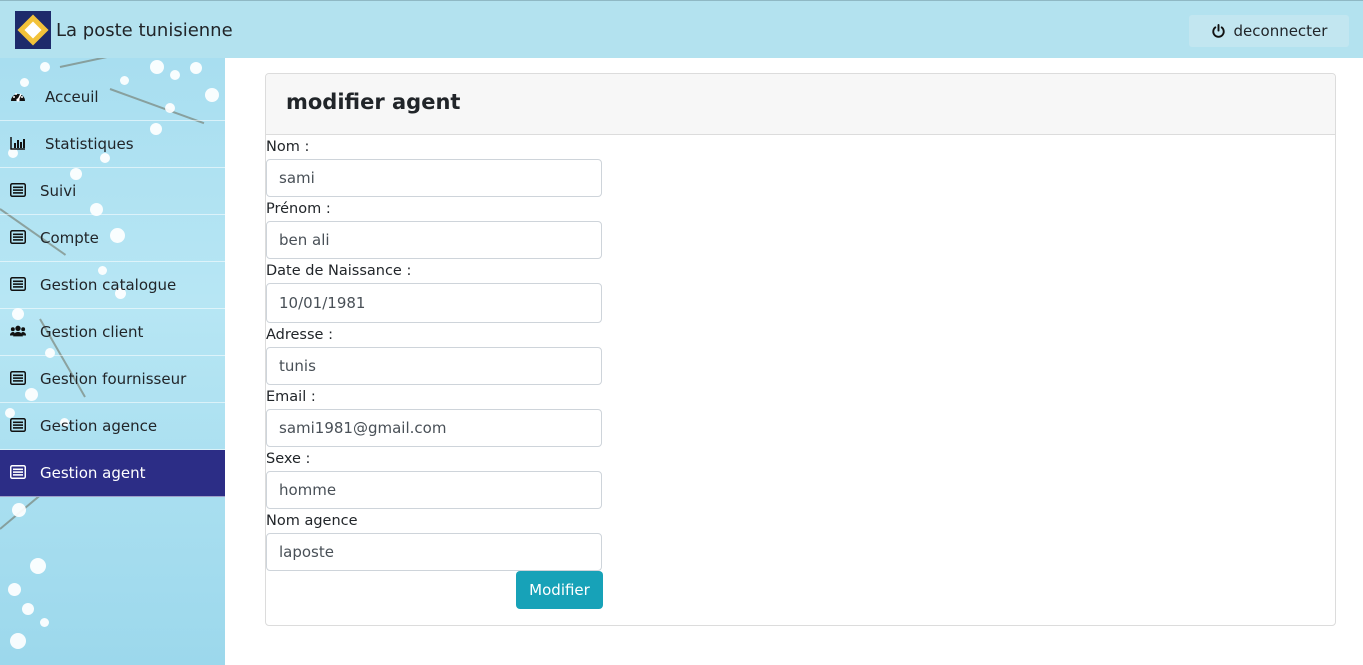 Image resolution: width=1363 pixels, height=665 pixels. Describe the element at coordinates (288, 147) in the screenshot. I see `nom-label: Nom :` at that location.